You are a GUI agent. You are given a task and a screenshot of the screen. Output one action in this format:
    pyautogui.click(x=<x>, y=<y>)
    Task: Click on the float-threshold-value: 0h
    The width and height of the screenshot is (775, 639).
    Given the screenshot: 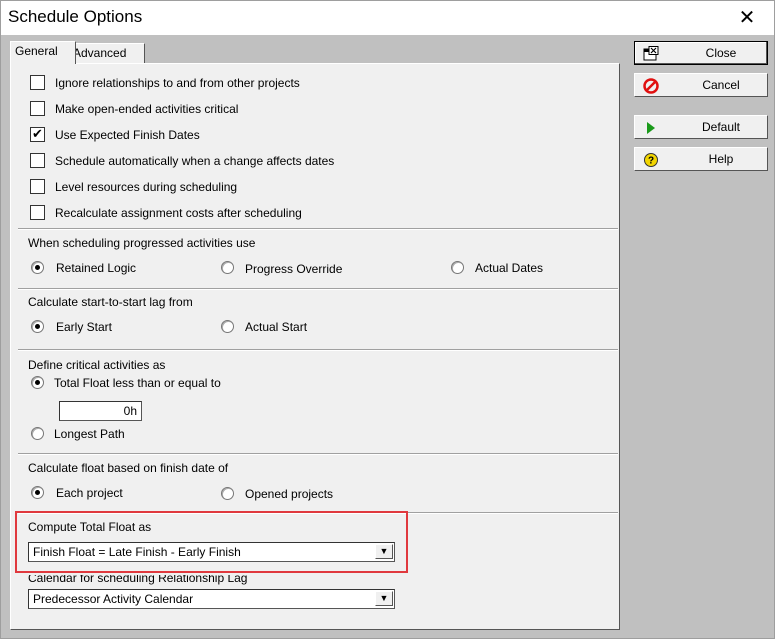 What is the action you would take?
    pyautogui.click(x=130, y=411)
    